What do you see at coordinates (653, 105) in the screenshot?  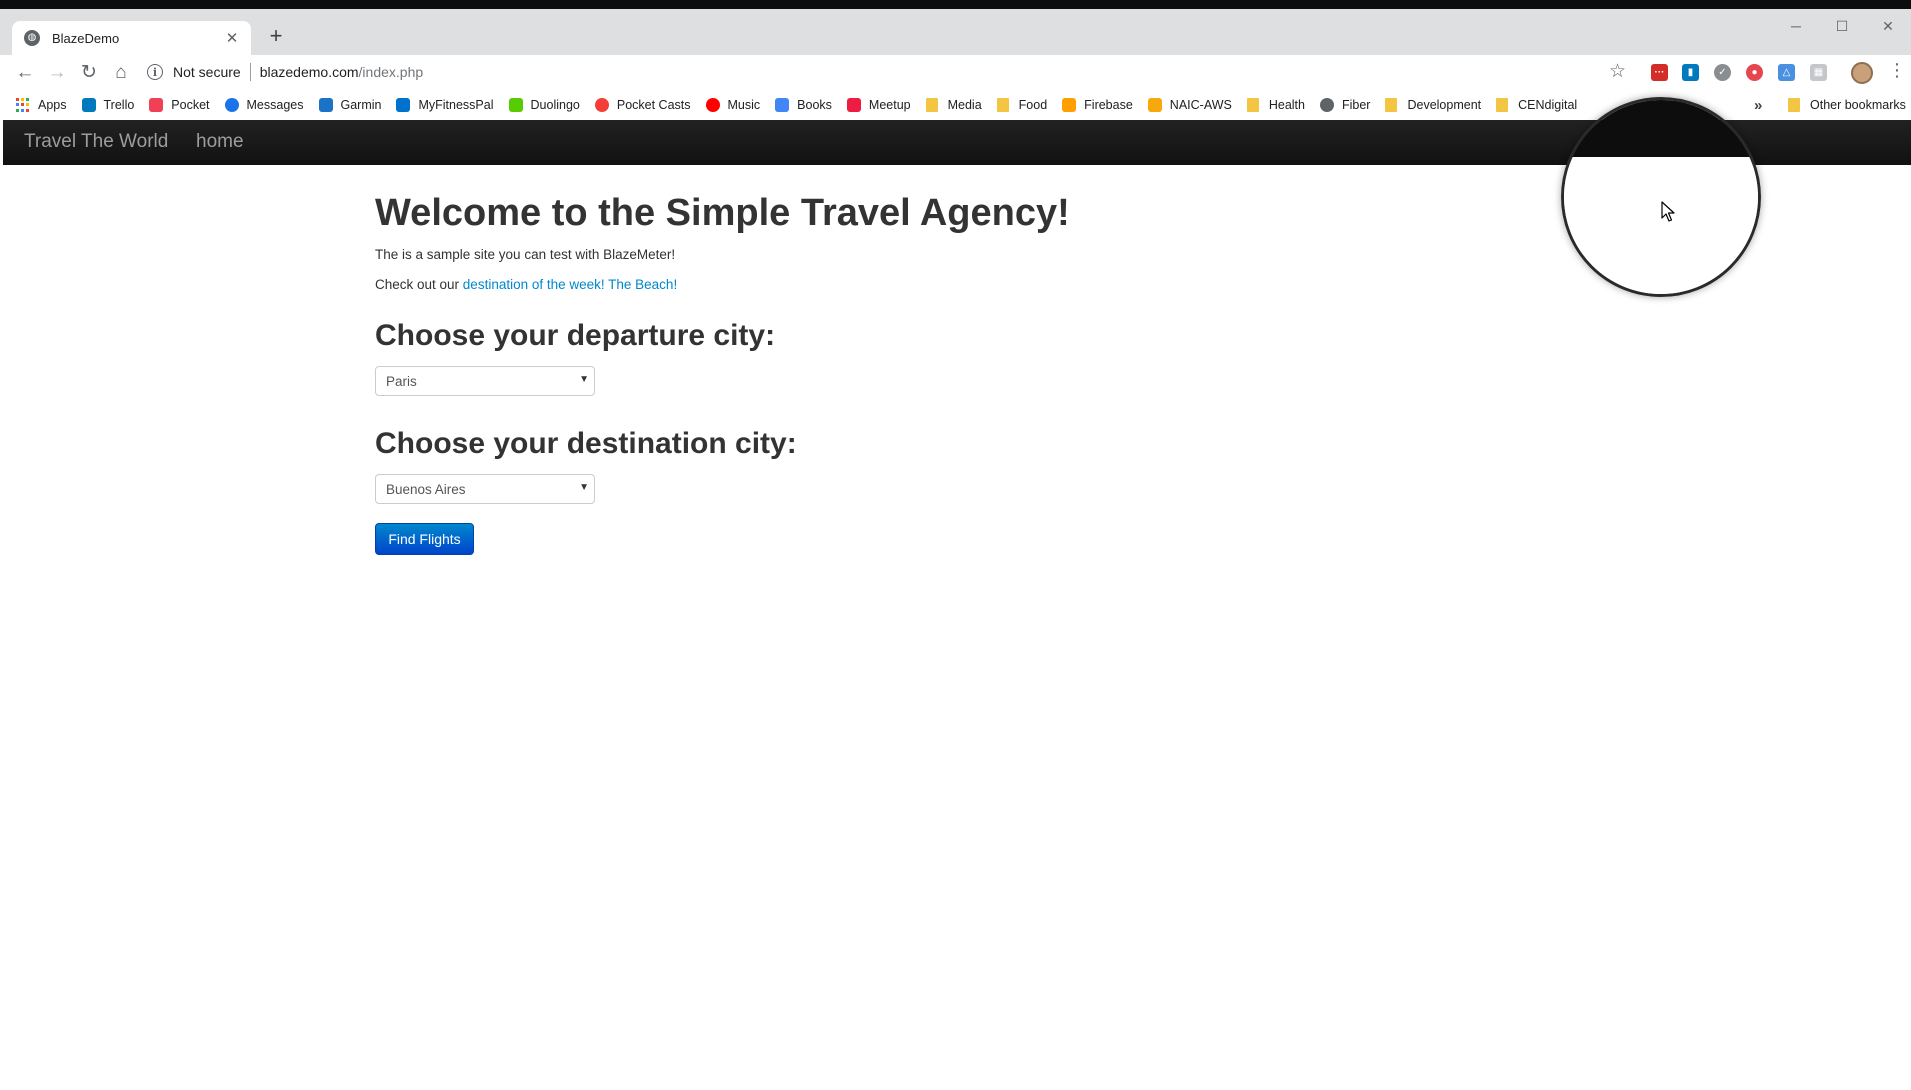 I see `bookmark-label: Pocket Casts` at bounding box center [653, 105].